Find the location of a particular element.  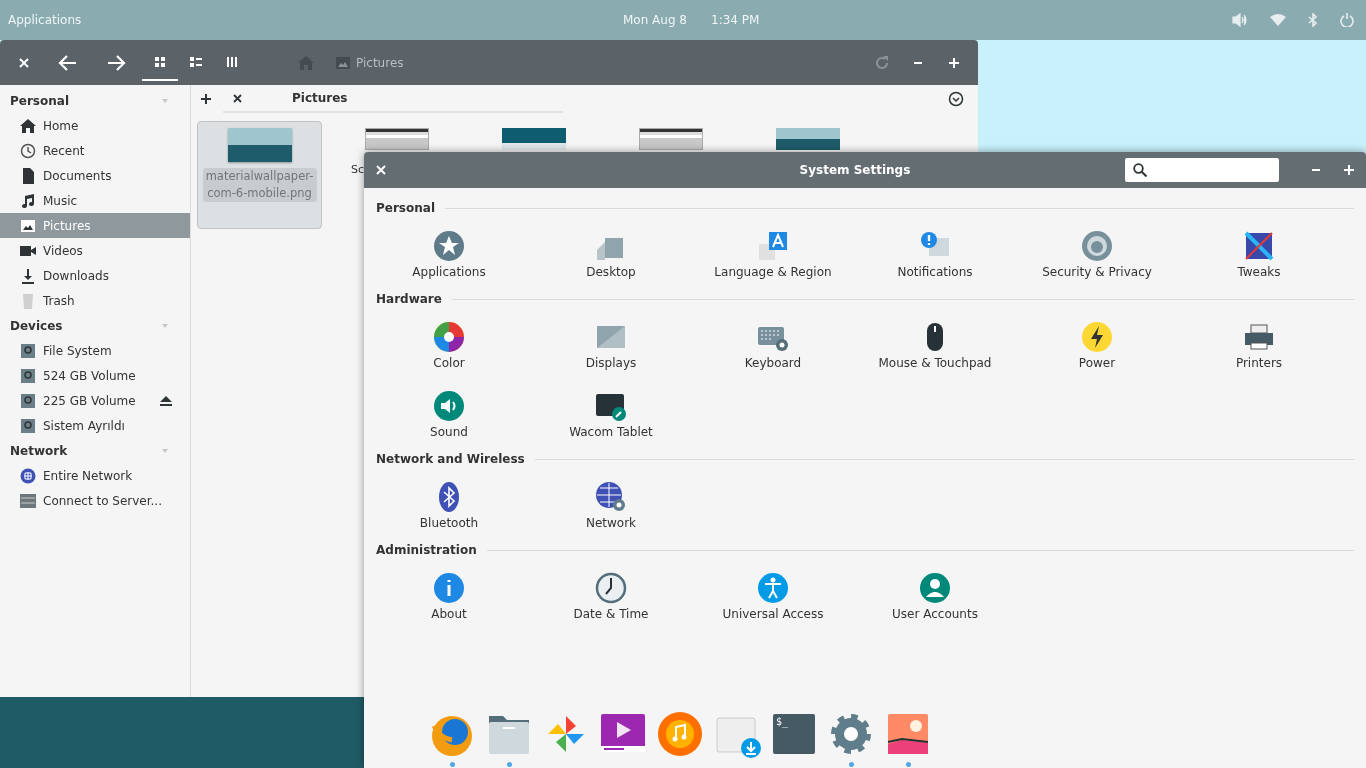

settings-item: Mouse & Touchpad is located at coordinates (935, 345).